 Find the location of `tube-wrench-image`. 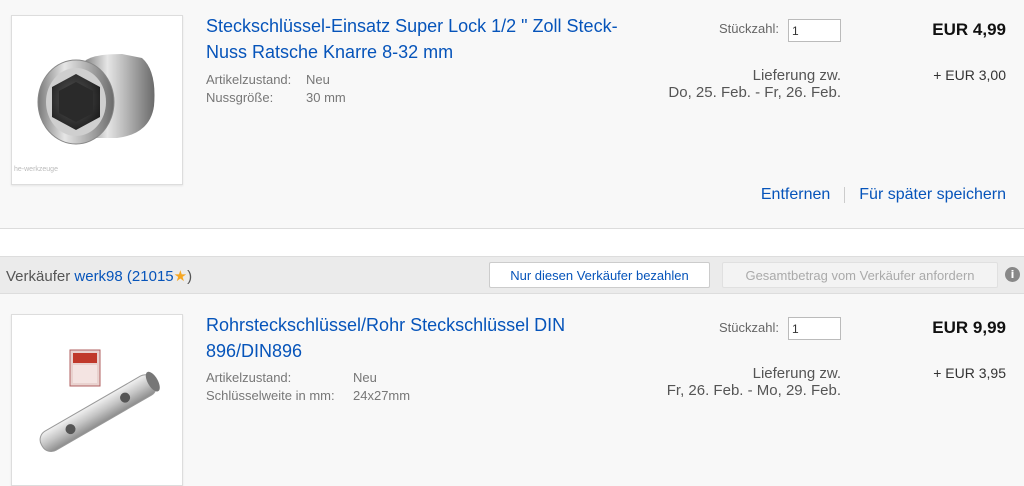

tube-wrench-image is located at coordinates (99, 400).